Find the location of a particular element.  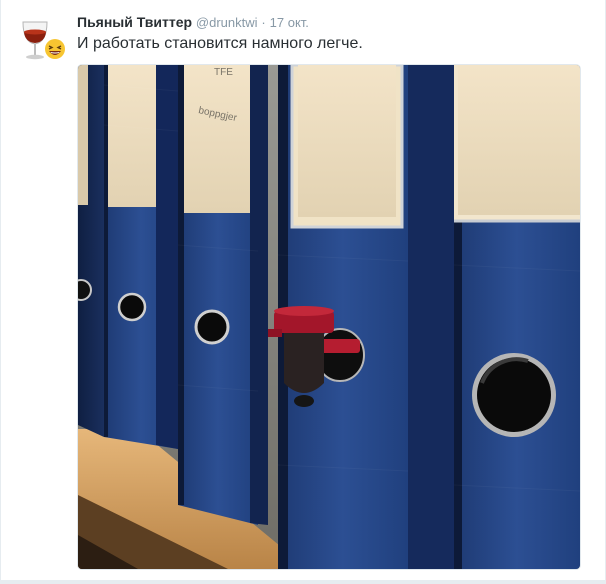

divider is located at coordinates (303, 582).